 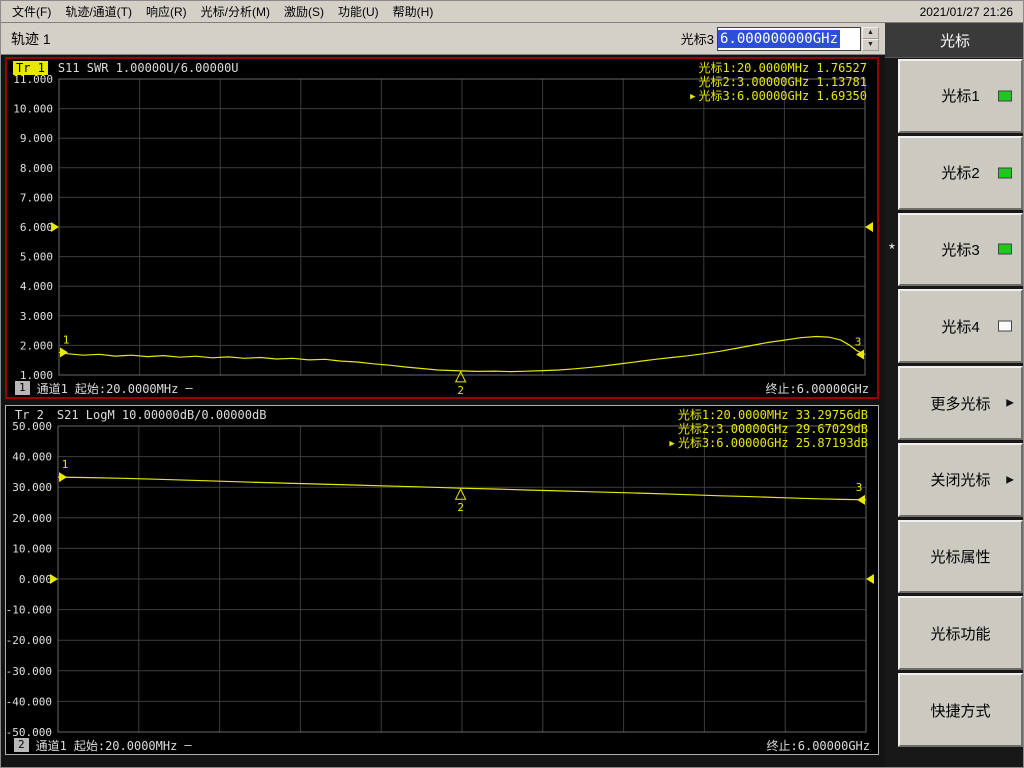 I want to click on softkey-光标4: 光标4, so click(x=960, y=326).